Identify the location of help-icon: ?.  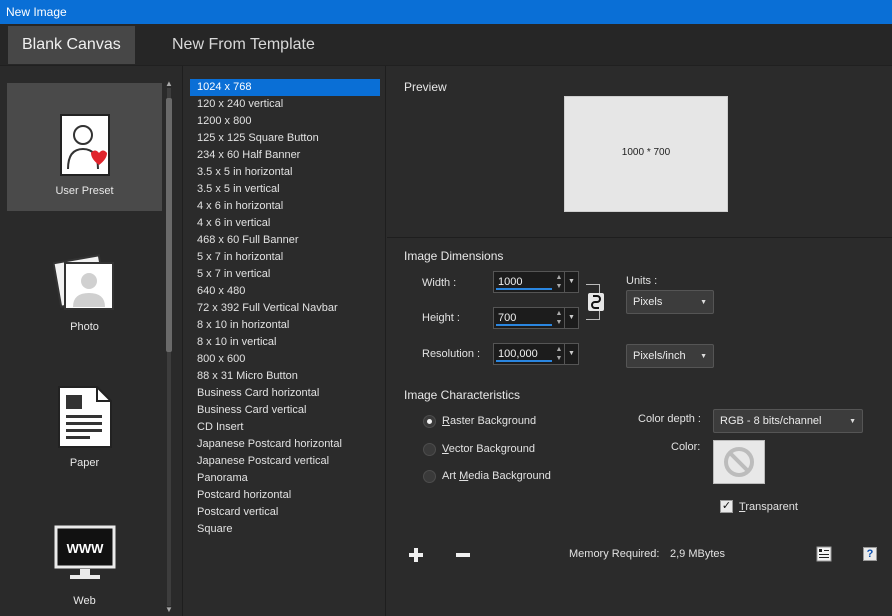
(870, 554).